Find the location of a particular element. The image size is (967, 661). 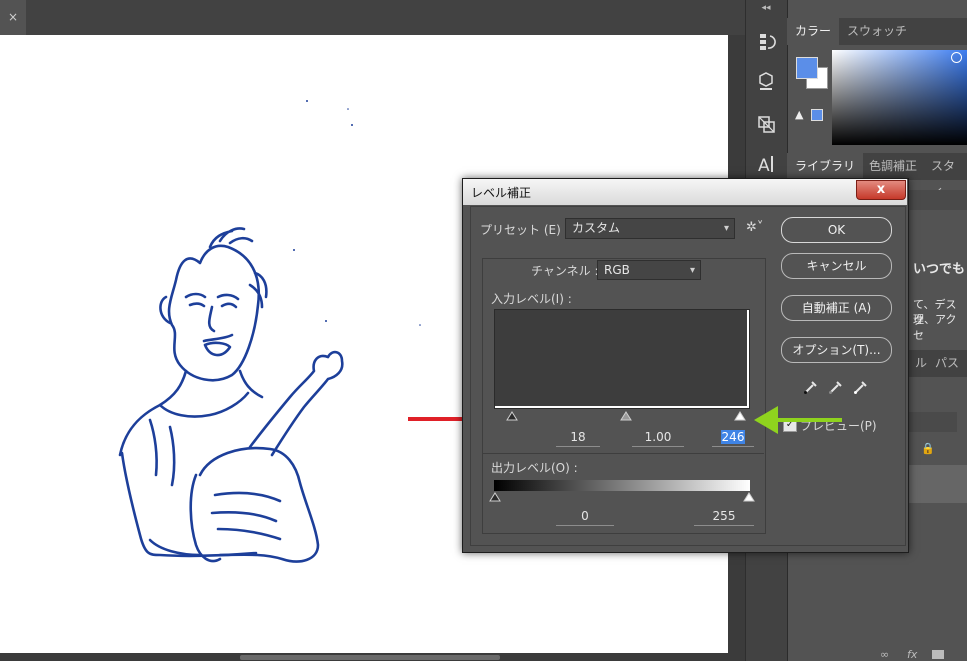

channel-value: RGB is located at coordinates (617, 270).